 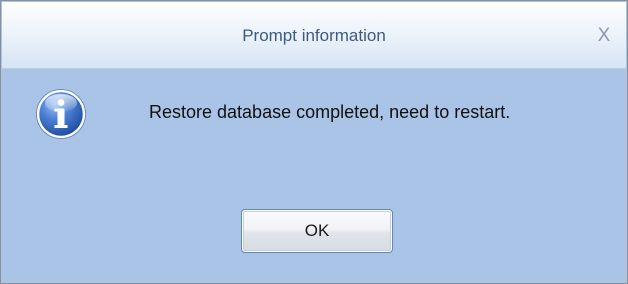 I want to click on dialog-title: Prompt information, so click(x=314, y=35).